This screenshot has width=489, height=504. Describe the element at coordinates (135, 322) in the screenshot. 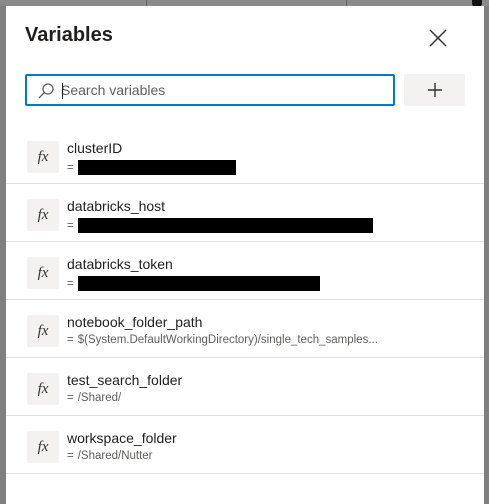

I see `variable-name: notebook_folder_path` at that location.